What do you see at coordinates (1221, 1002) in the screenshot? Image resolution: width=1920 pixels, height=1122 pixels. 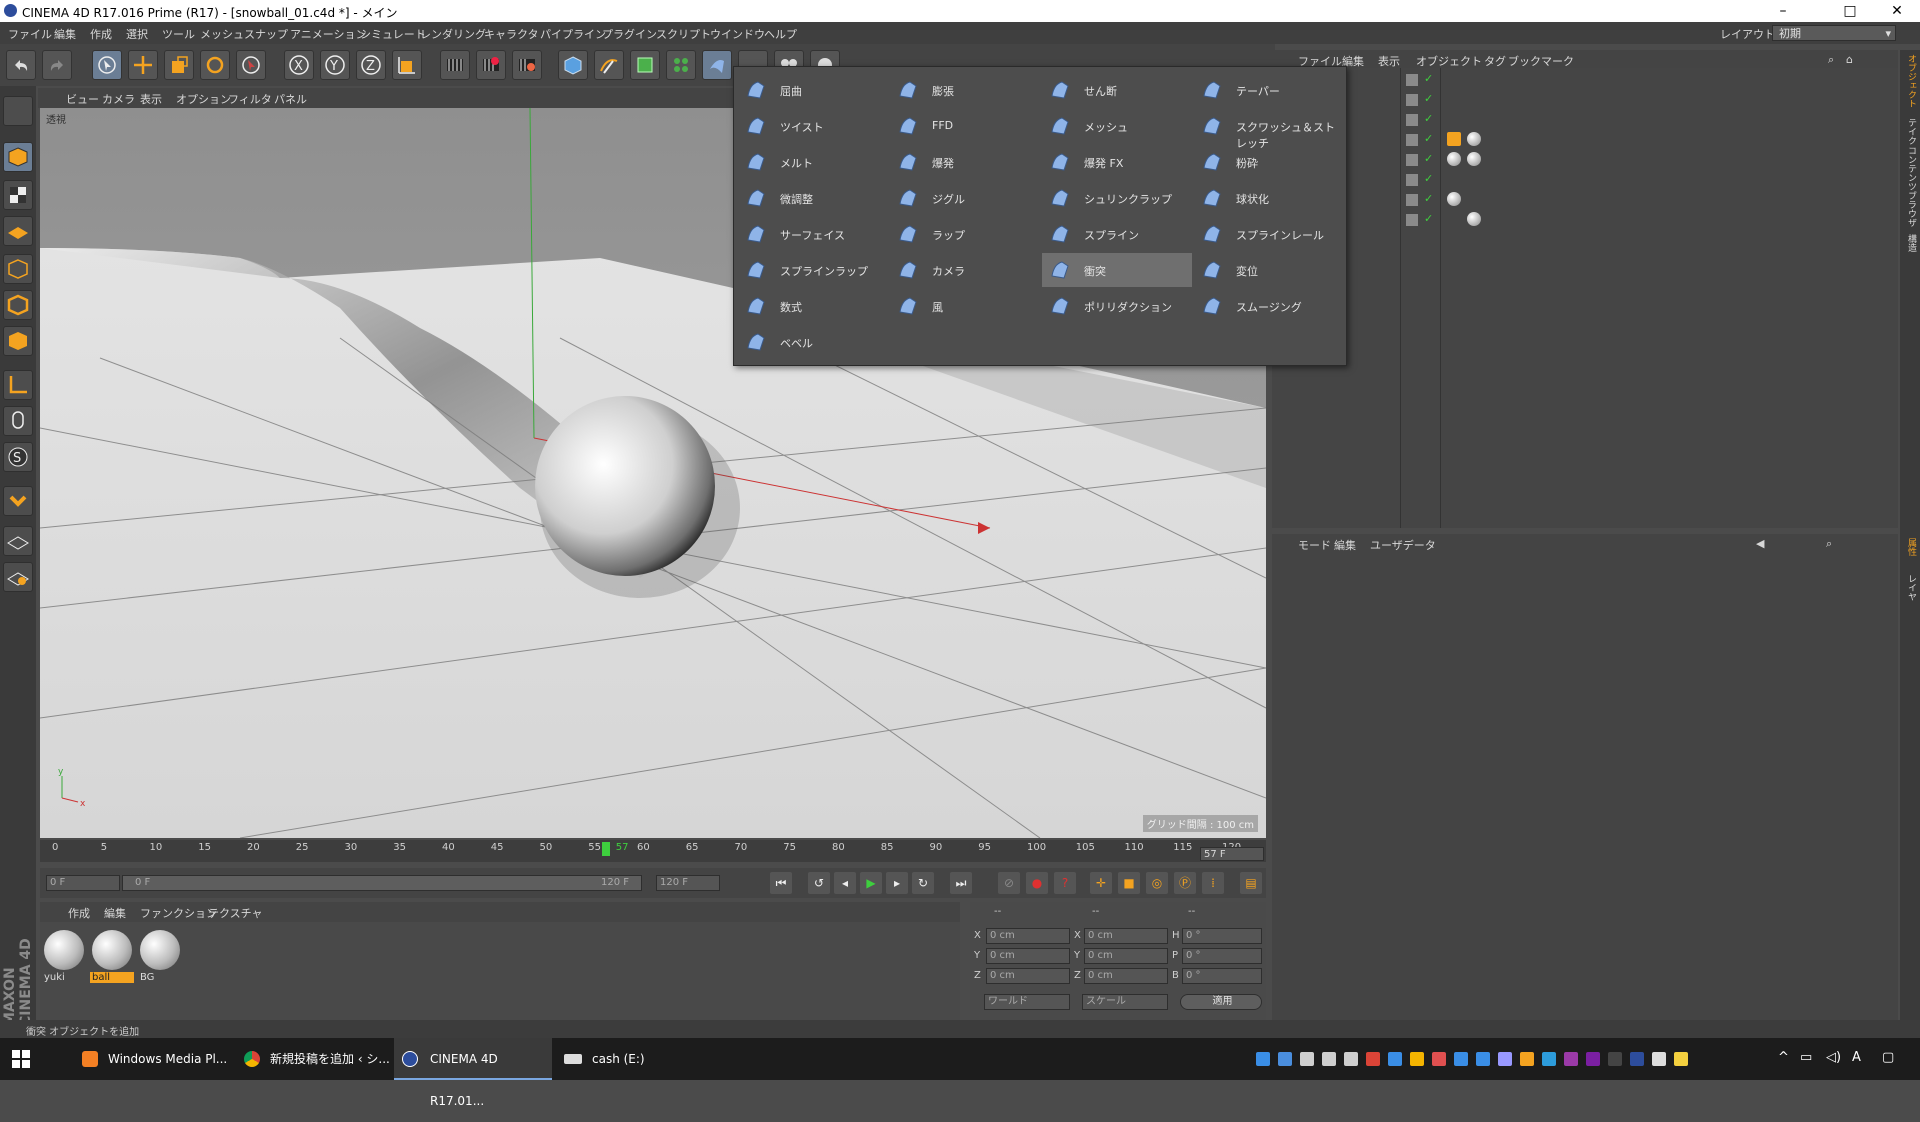 I see `apply-button: 適用` at bounding box center [1221, 1002].